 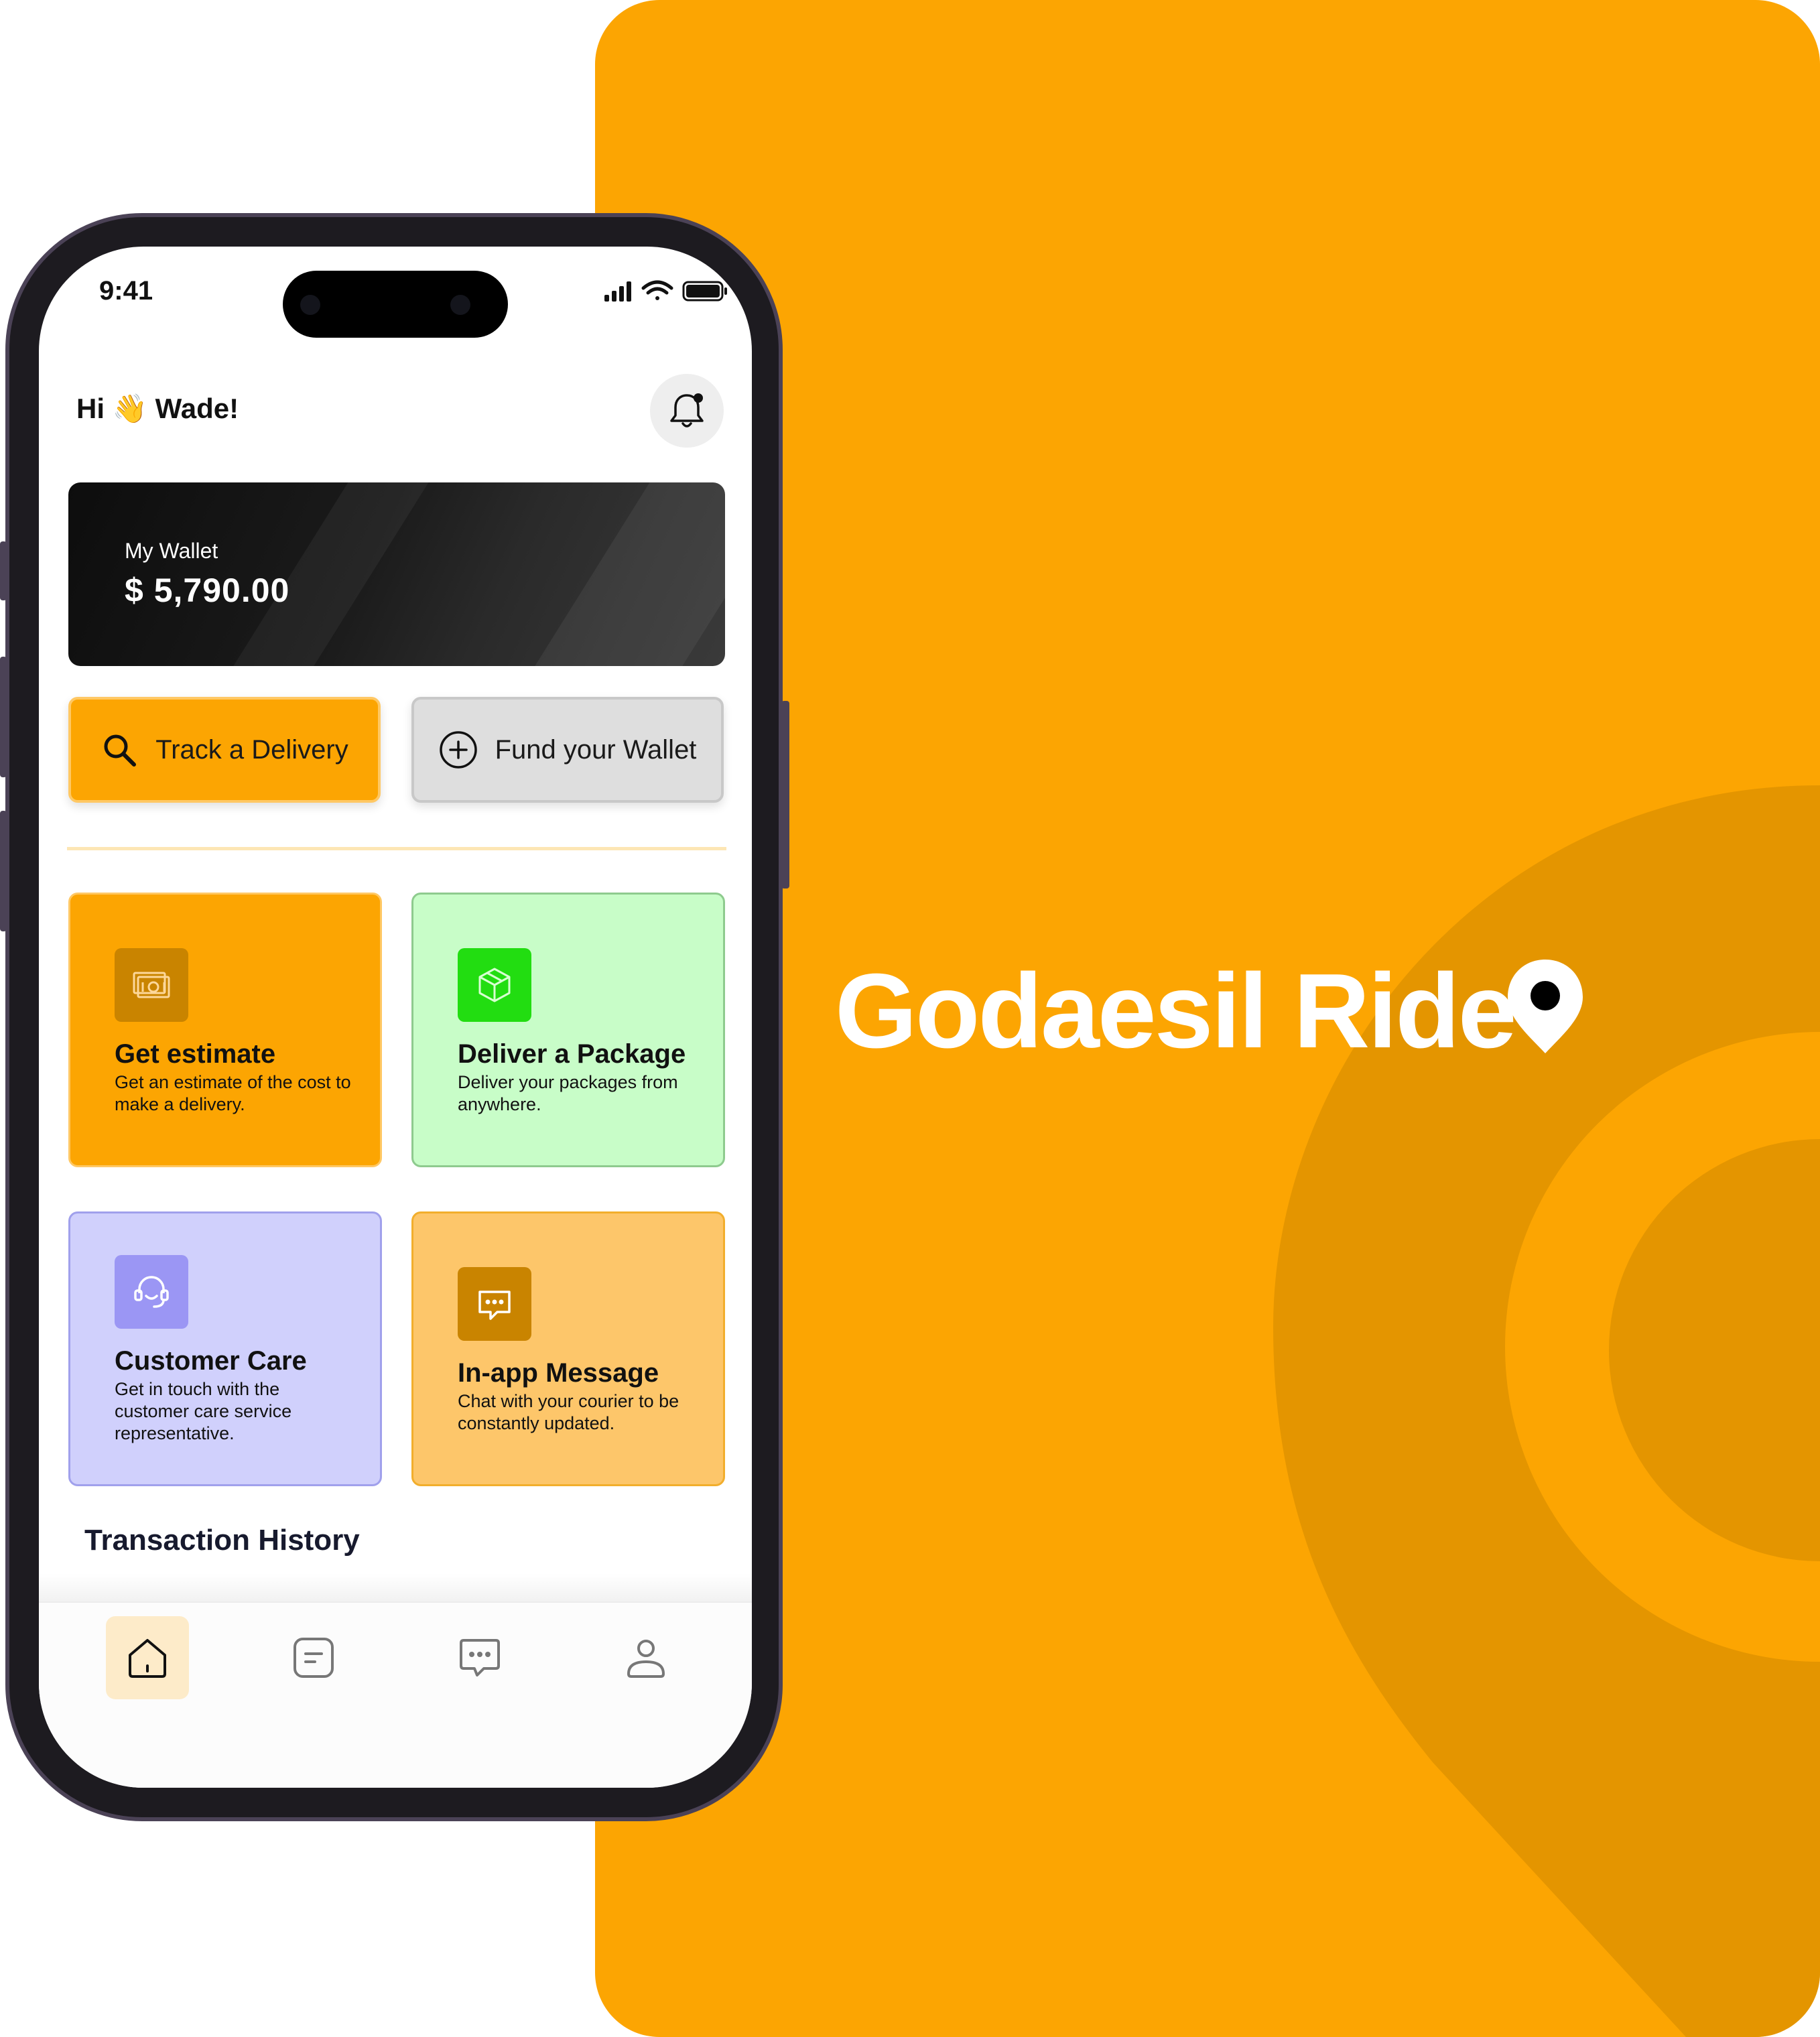 I want to click on tab-home, so click(x=147, y=1657).